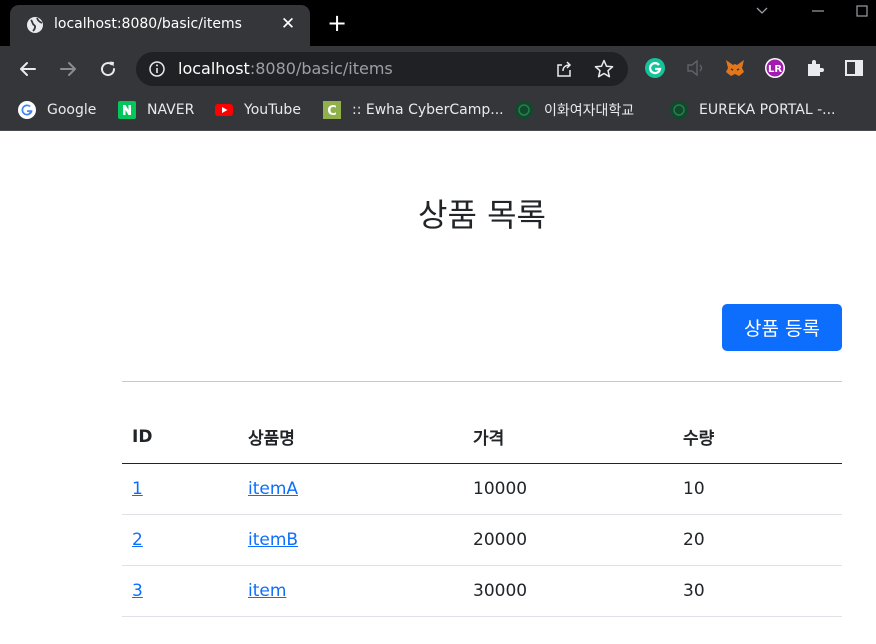 Image resolution: width=876 pixels, height=644 pixels. Describe the element at coordinates (180, 540) in the screenshot. I see `cell-id: 2` at that location.